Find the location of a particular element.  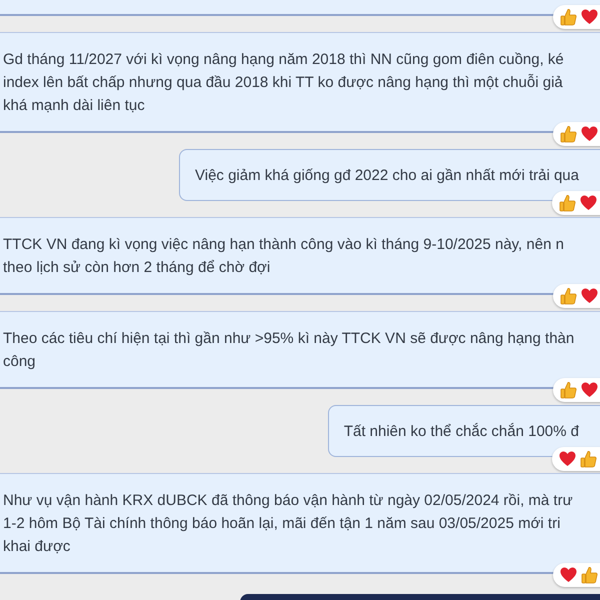

message-text: index lên bất chấp nhưng qua đầu 2018 khi TT ko được nâng hạng thì một chuỗi giả is located at coordinates (283, 83).